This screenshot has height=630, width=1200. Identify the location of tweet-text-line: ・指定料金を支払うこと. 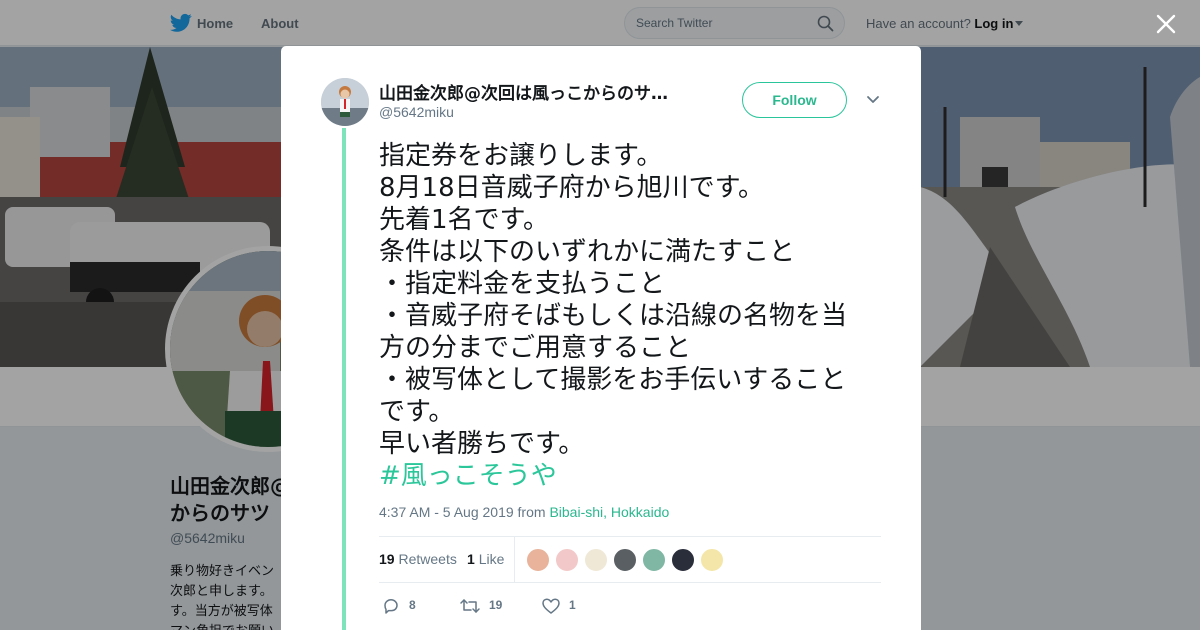
(522, 284).